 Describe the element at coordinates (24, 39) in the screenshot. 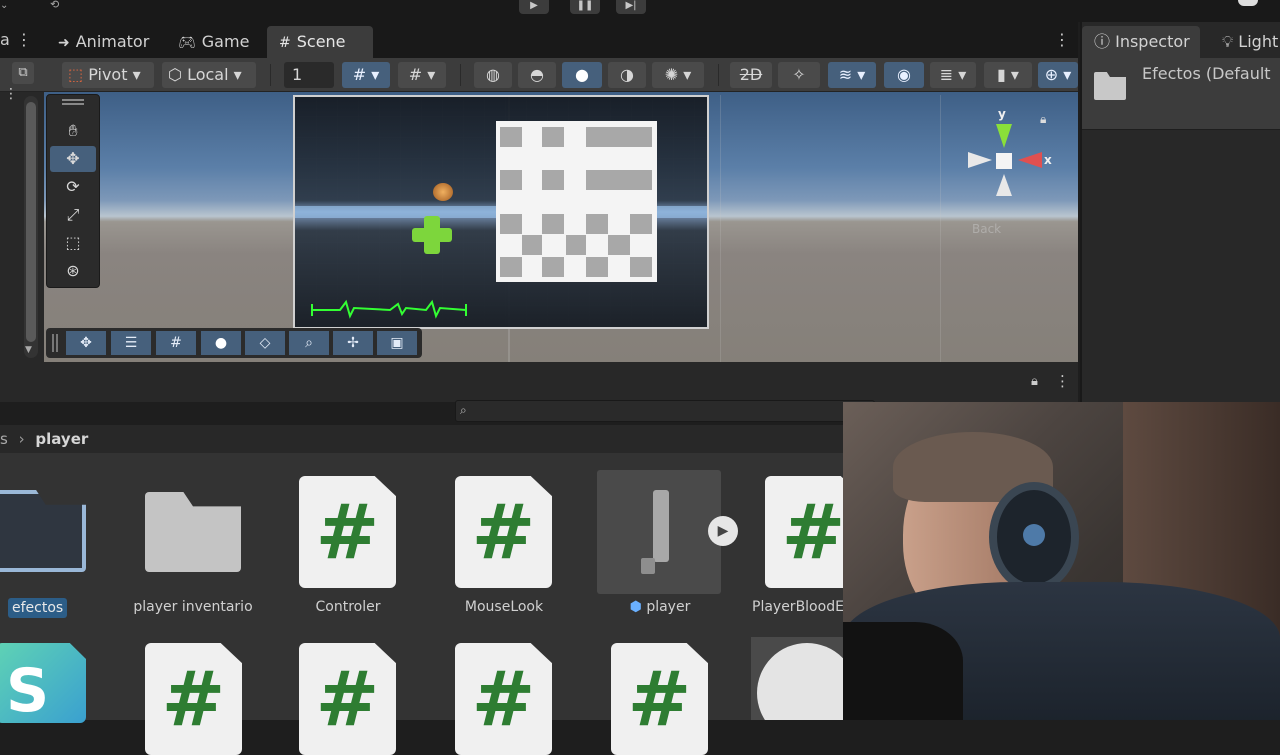

I see `tab-menu-icon: ⋮` at that location.